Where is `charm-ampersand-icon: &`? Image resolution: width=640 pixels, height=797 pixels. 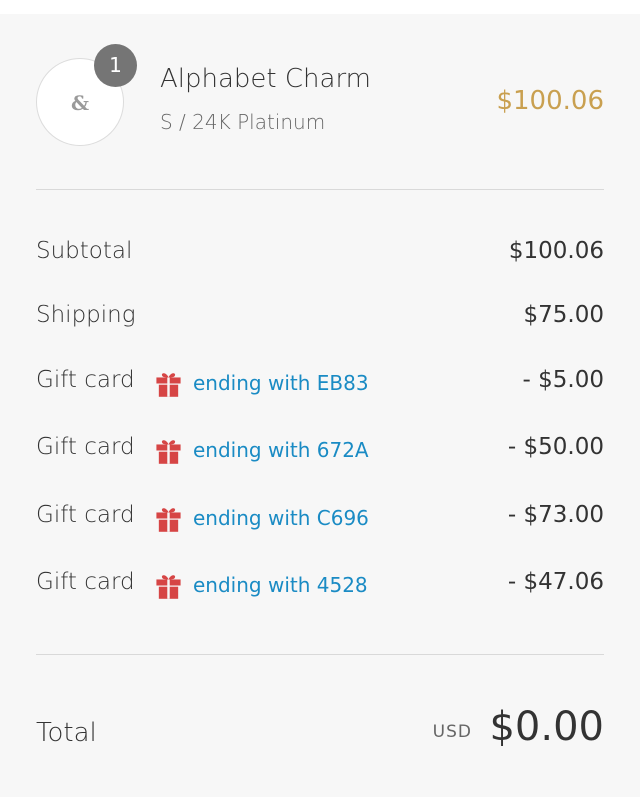 charm-ampersand-icon: & is located at coordinates (80, 103).